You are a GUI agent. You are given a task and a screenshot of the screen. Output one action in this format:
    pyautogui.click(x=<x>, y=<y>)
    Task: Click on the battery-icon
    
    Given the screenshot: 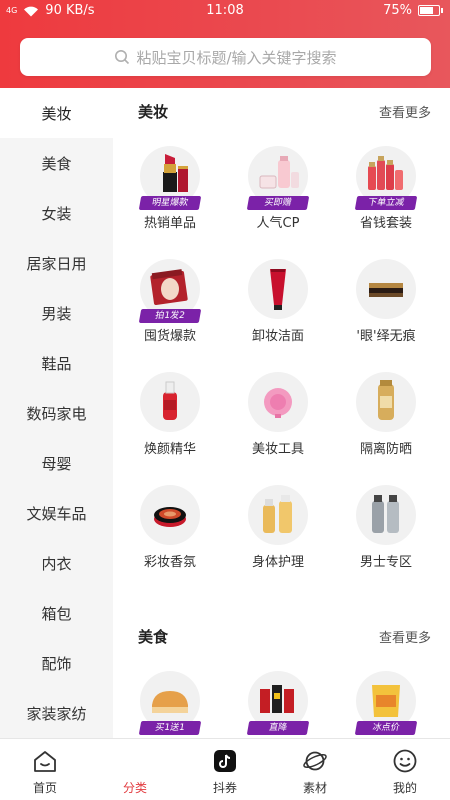 What is the action you would take?
    pyautogui.click(x=430, y=10)
    